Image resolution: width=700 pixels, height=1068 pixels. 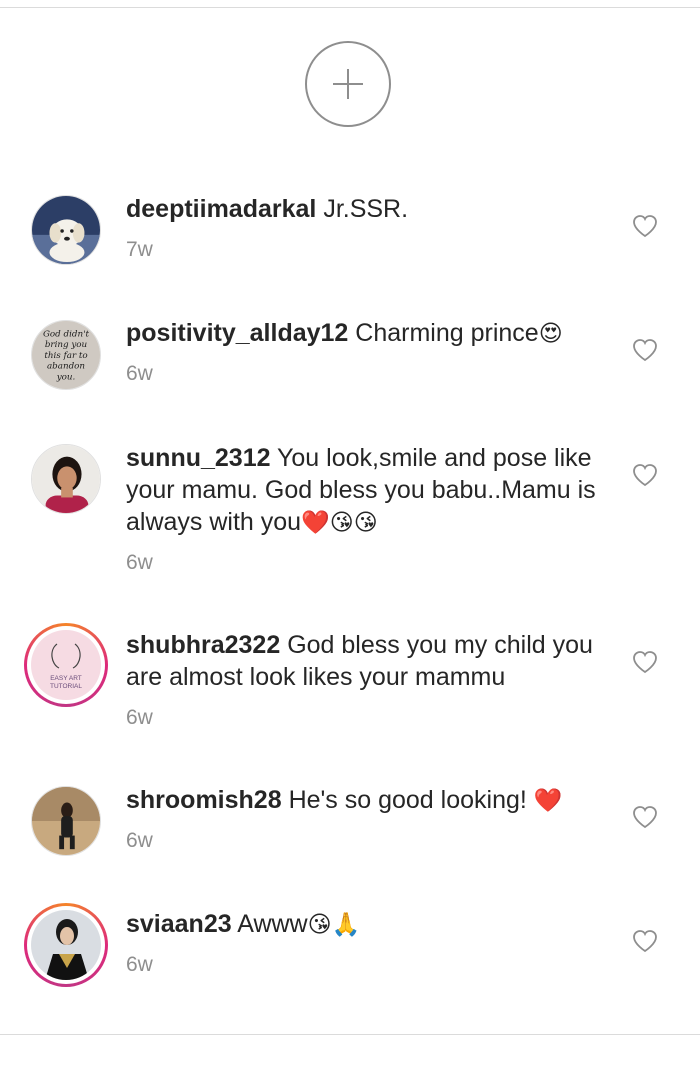 What do you see at coordinates (66, 367) in the screenshot?
I see `avatar-text: abandon` at bounding box center [66, 367].